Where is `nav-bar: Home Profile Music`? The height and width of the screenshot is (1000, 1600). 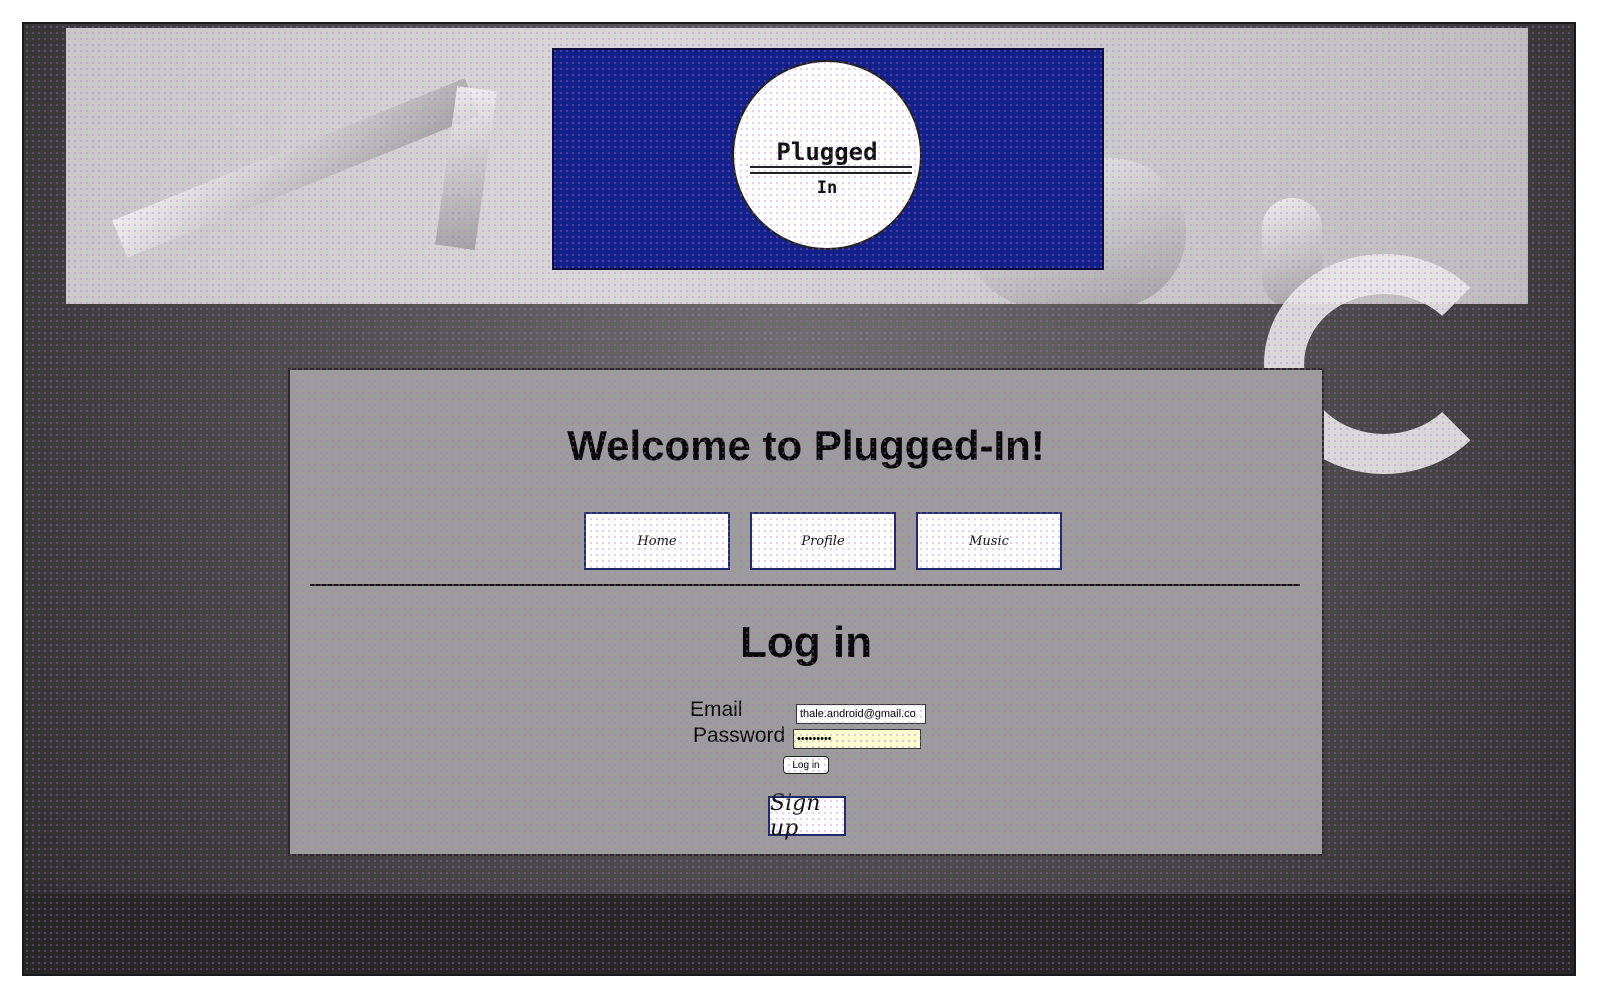
nav-bar: Home Profile Music is located at coordinates (823, 541).